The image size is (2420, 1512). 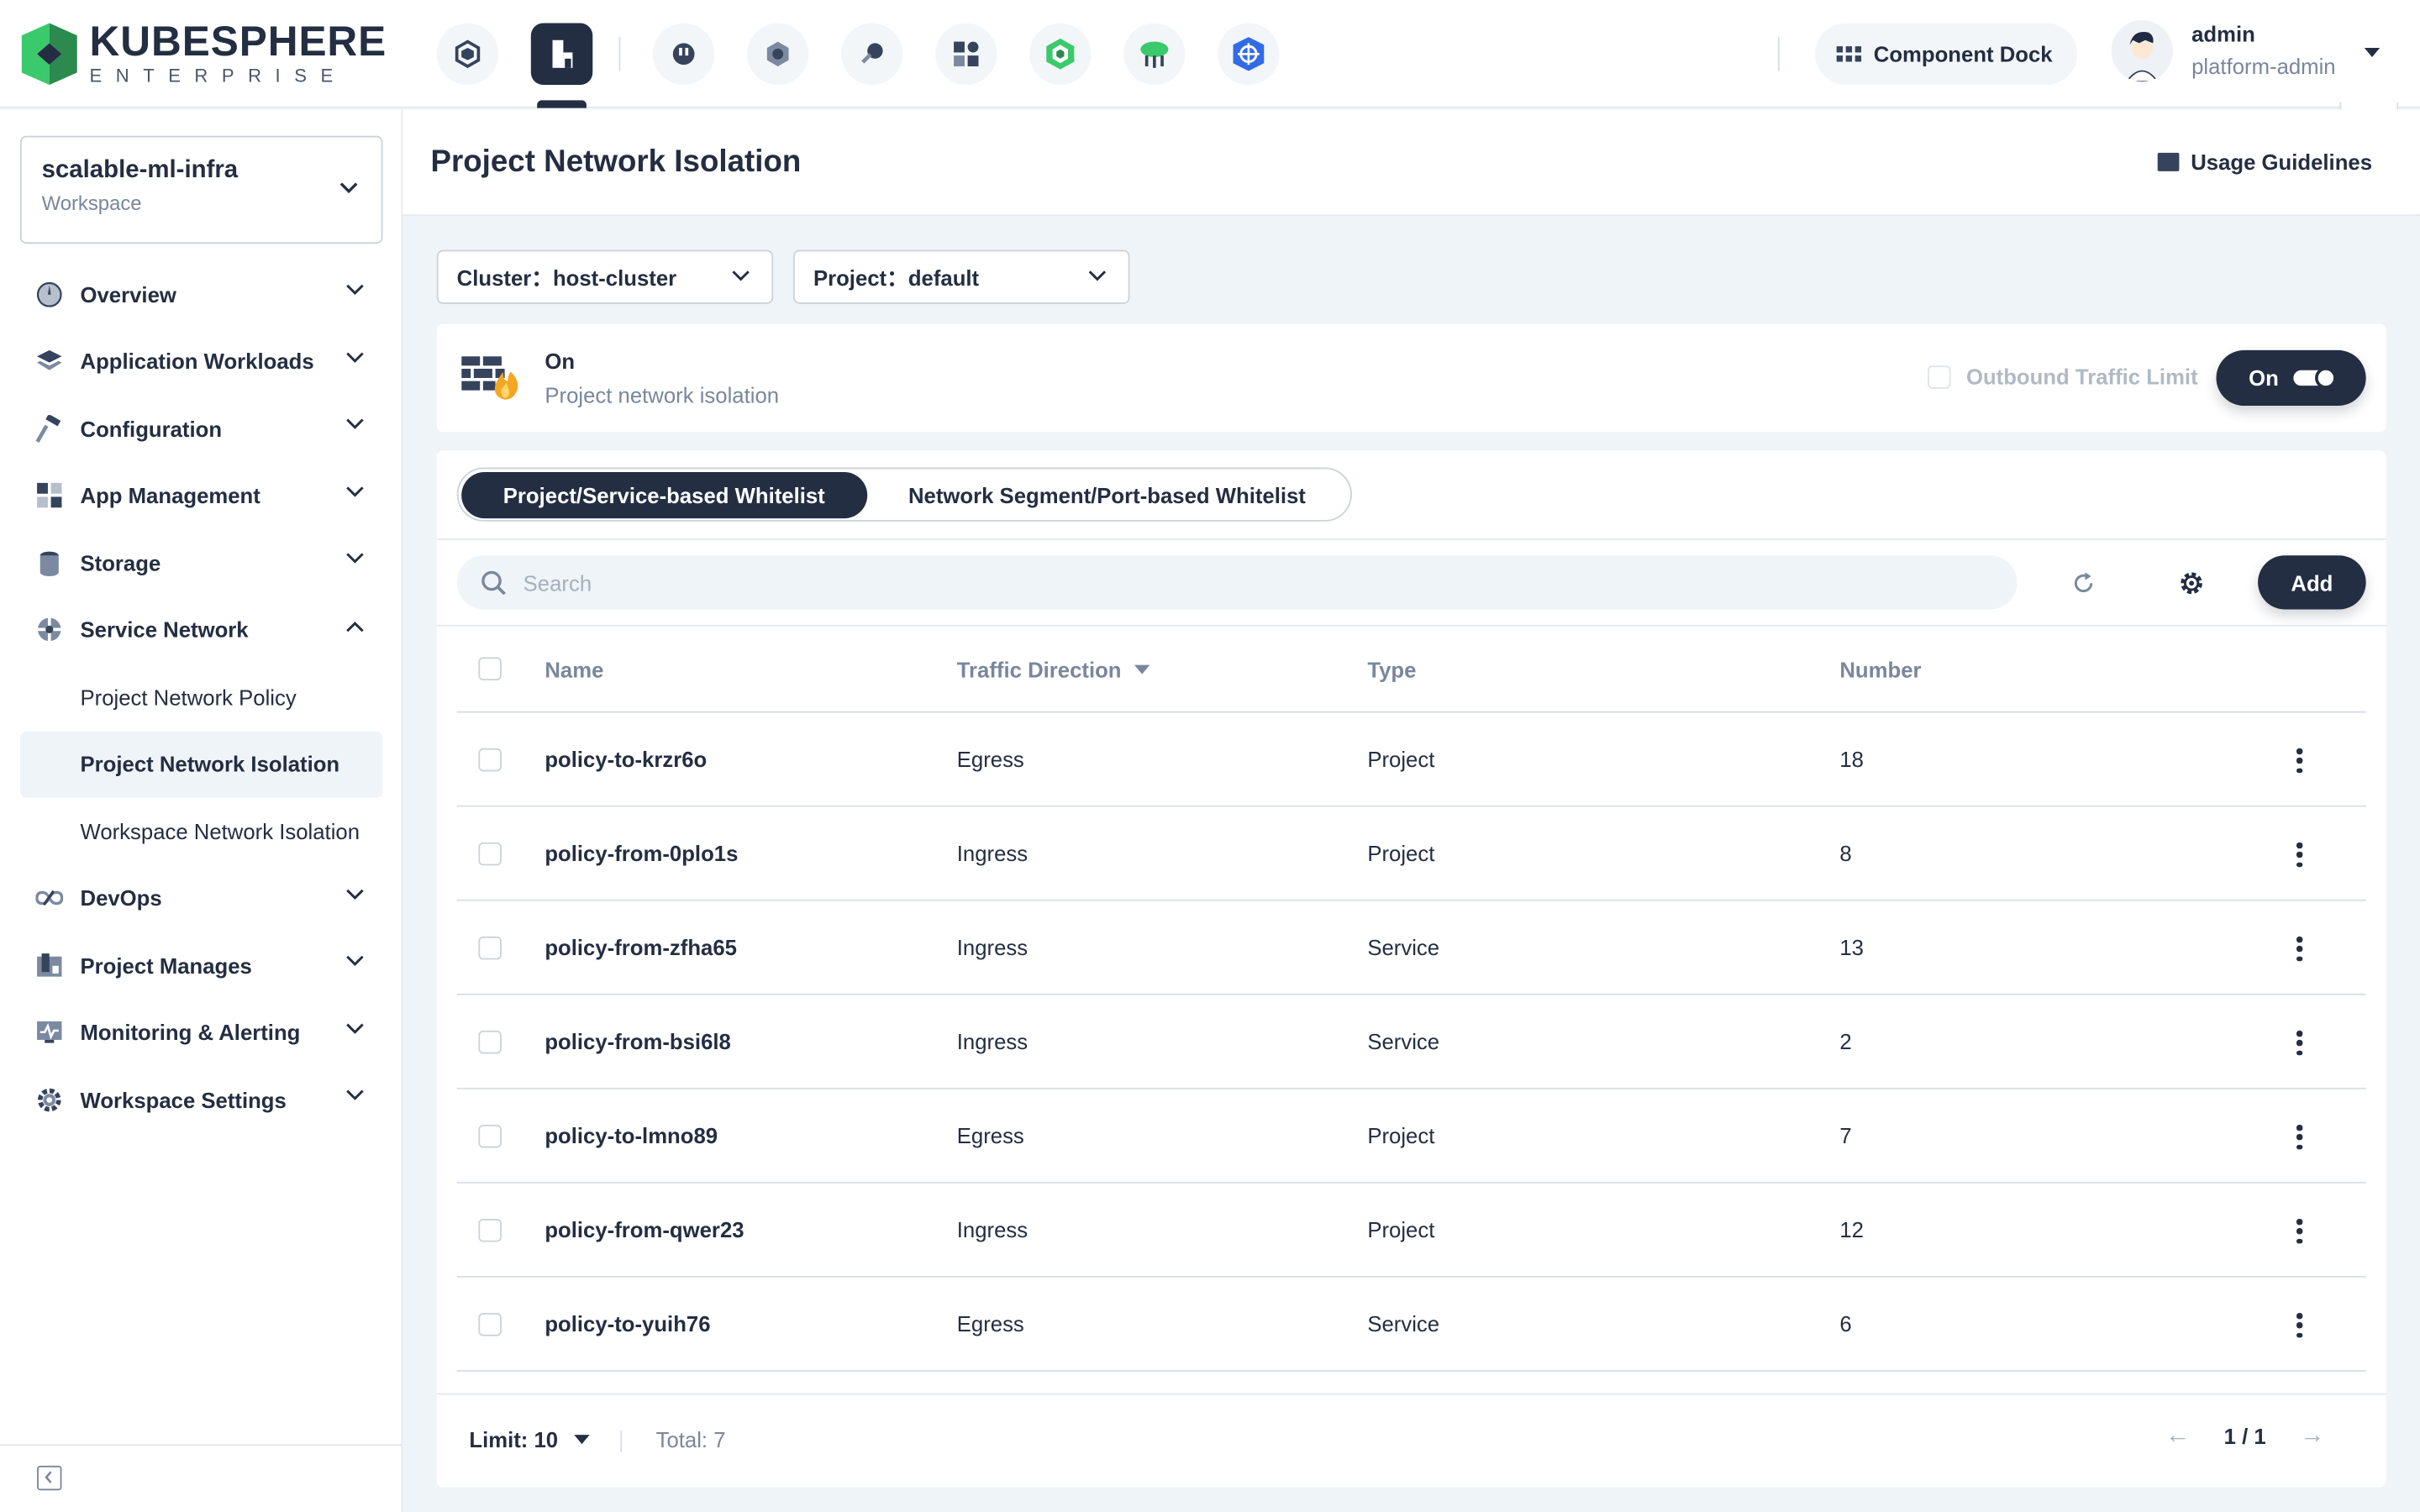 I want to click on building-icon, so click(x=561, y=54).